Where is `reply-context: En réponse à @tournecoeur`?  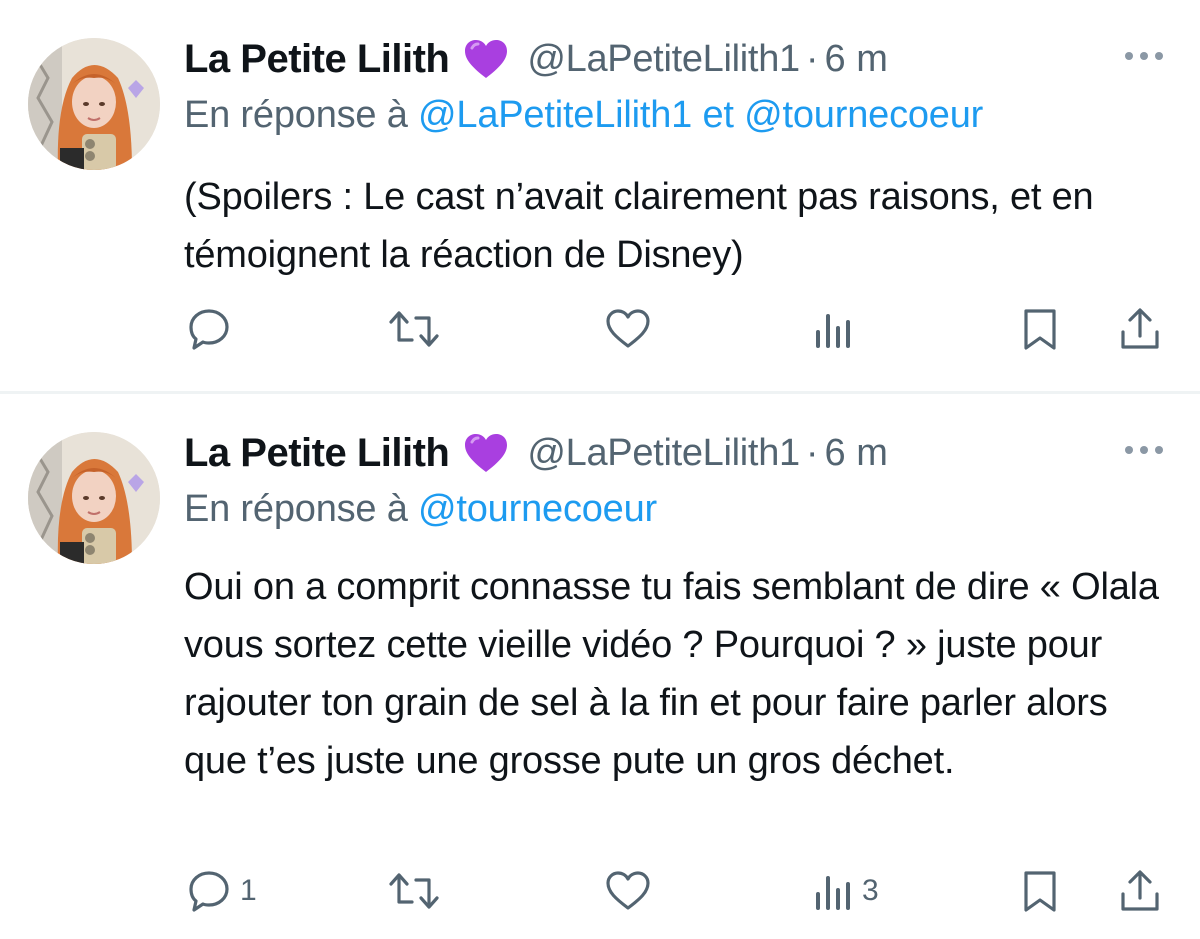
reply-context: En réponse à @tournecoeur is located at coordinates (420, 509).